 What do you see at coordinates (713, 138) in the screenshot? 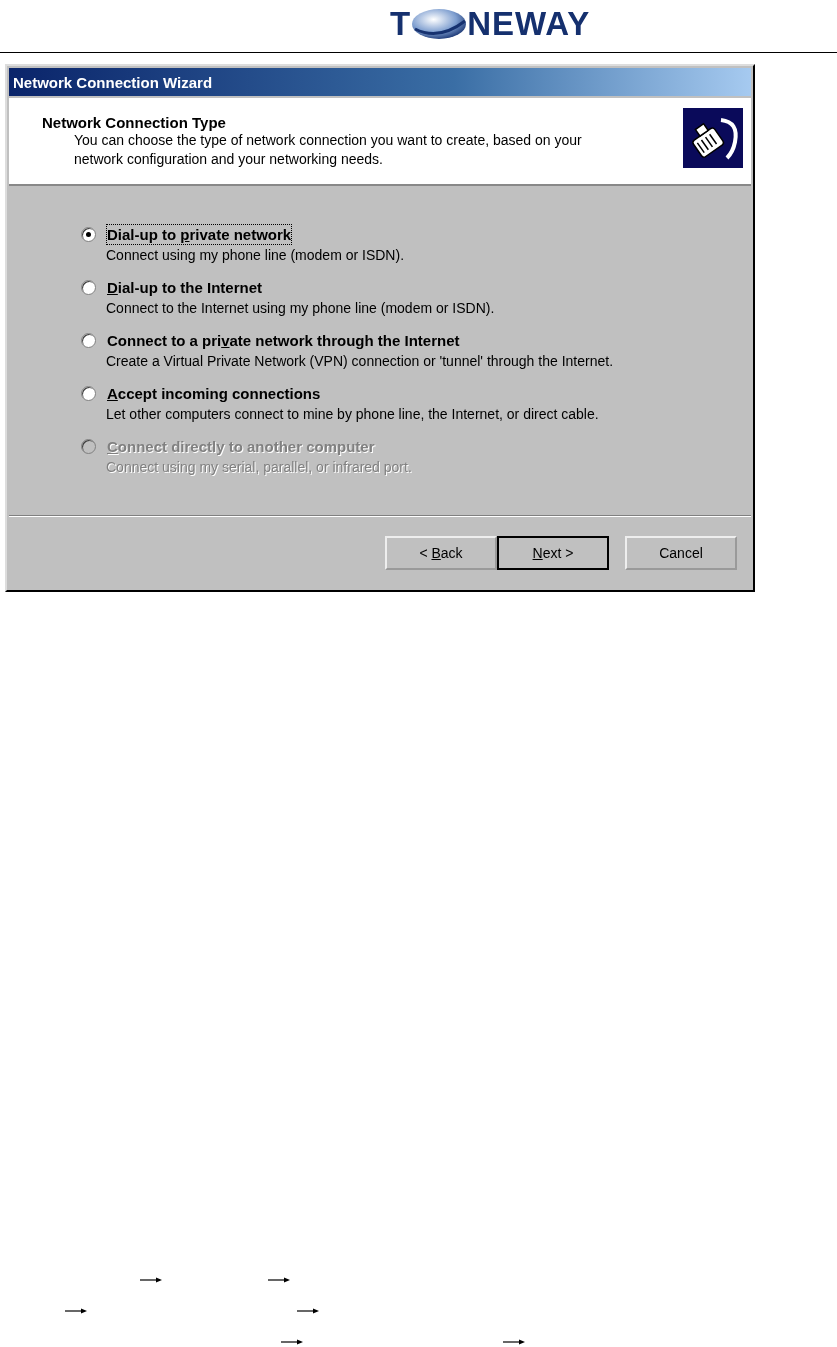
I see `network-plug-icon` at bounding box center [713, 138].